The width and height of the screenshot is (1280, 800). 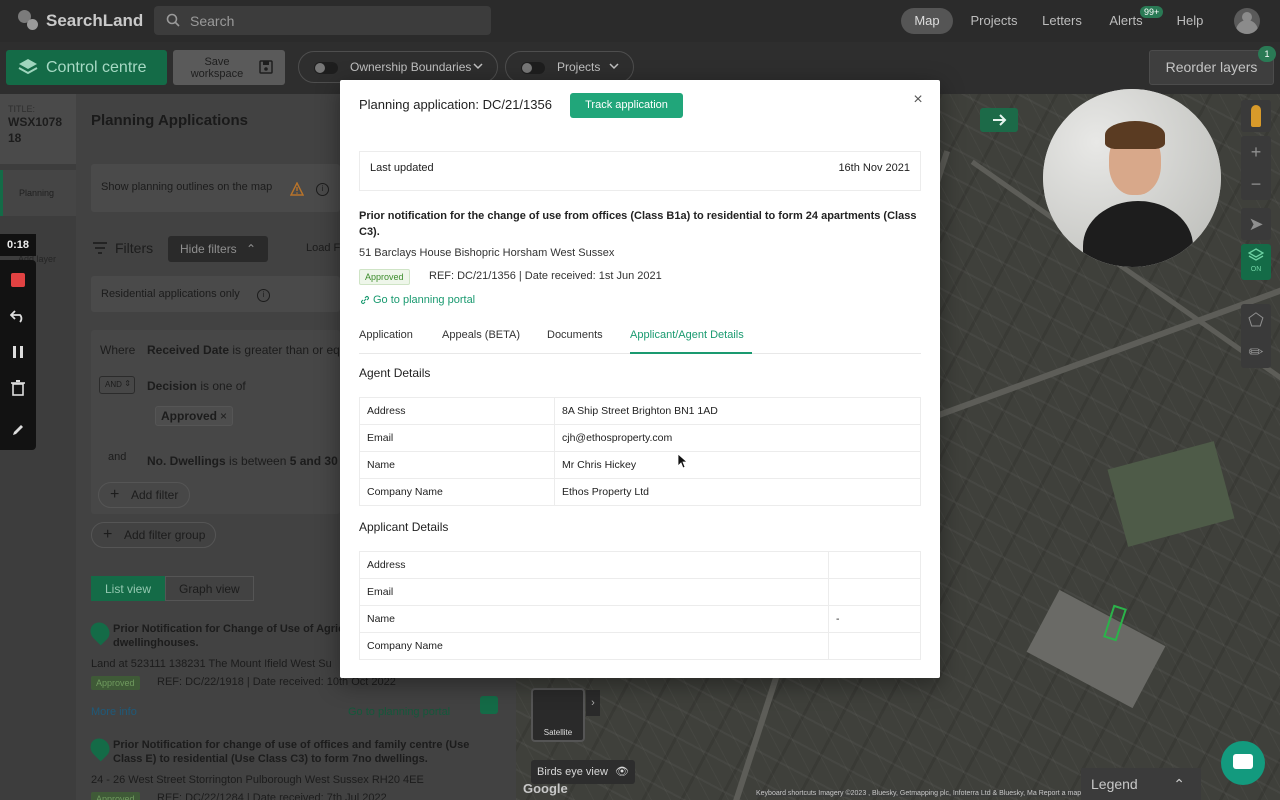 I want to click on plus-icon: +, so click(x=108, y=534).